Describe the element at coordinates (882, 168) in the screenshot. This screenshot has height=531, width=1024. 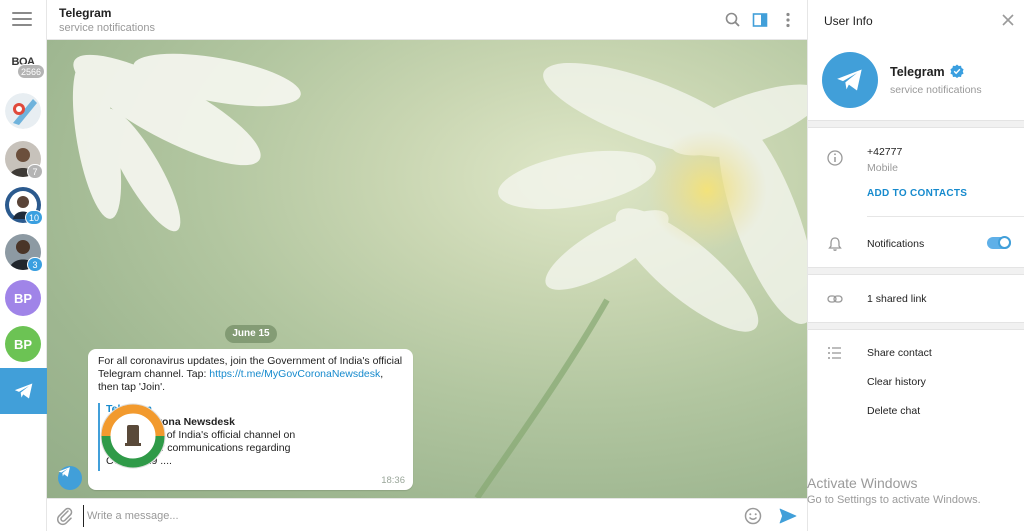
I see `phone-label: Mobile` at that location.